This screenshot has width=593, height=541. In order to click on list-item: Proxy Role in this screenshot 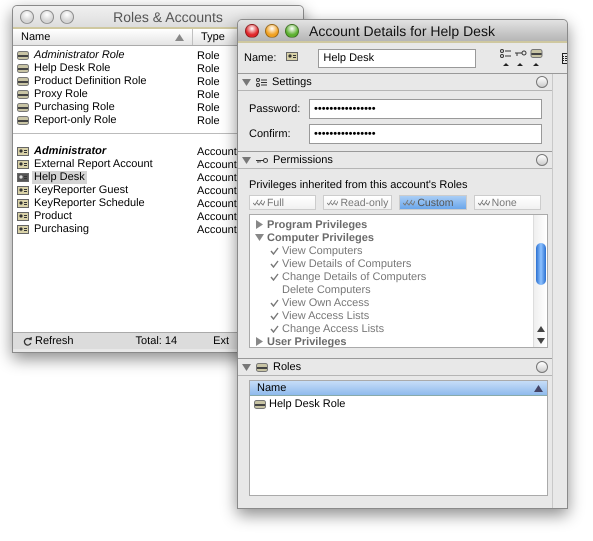, I will do `click(61, 94)`.